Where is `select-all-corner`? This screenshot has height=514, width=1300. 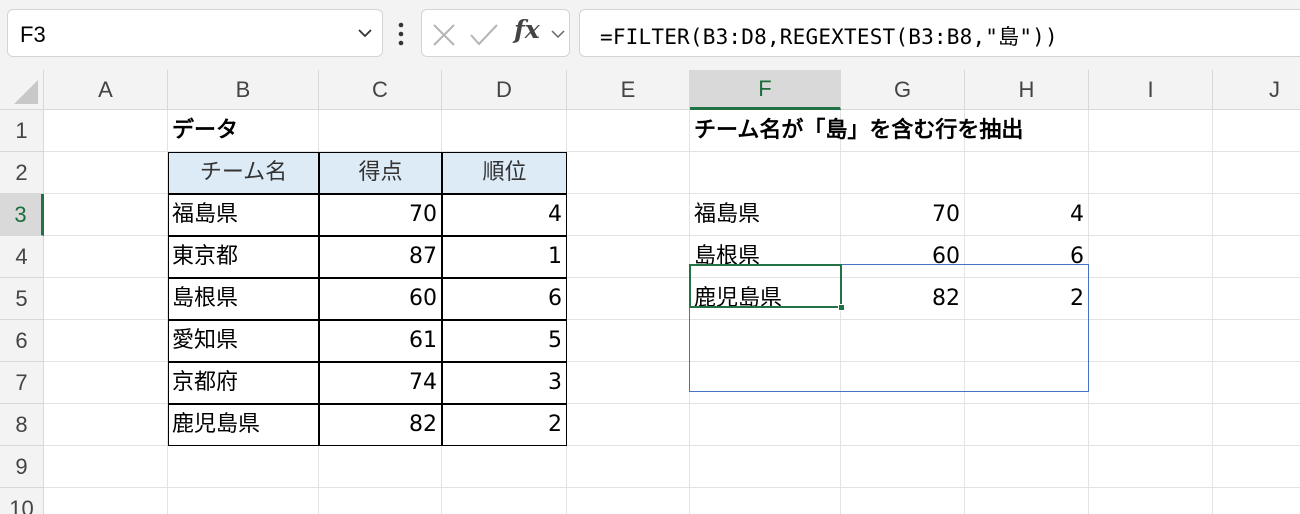
select-all-corner is located at coordinates (22, 90).